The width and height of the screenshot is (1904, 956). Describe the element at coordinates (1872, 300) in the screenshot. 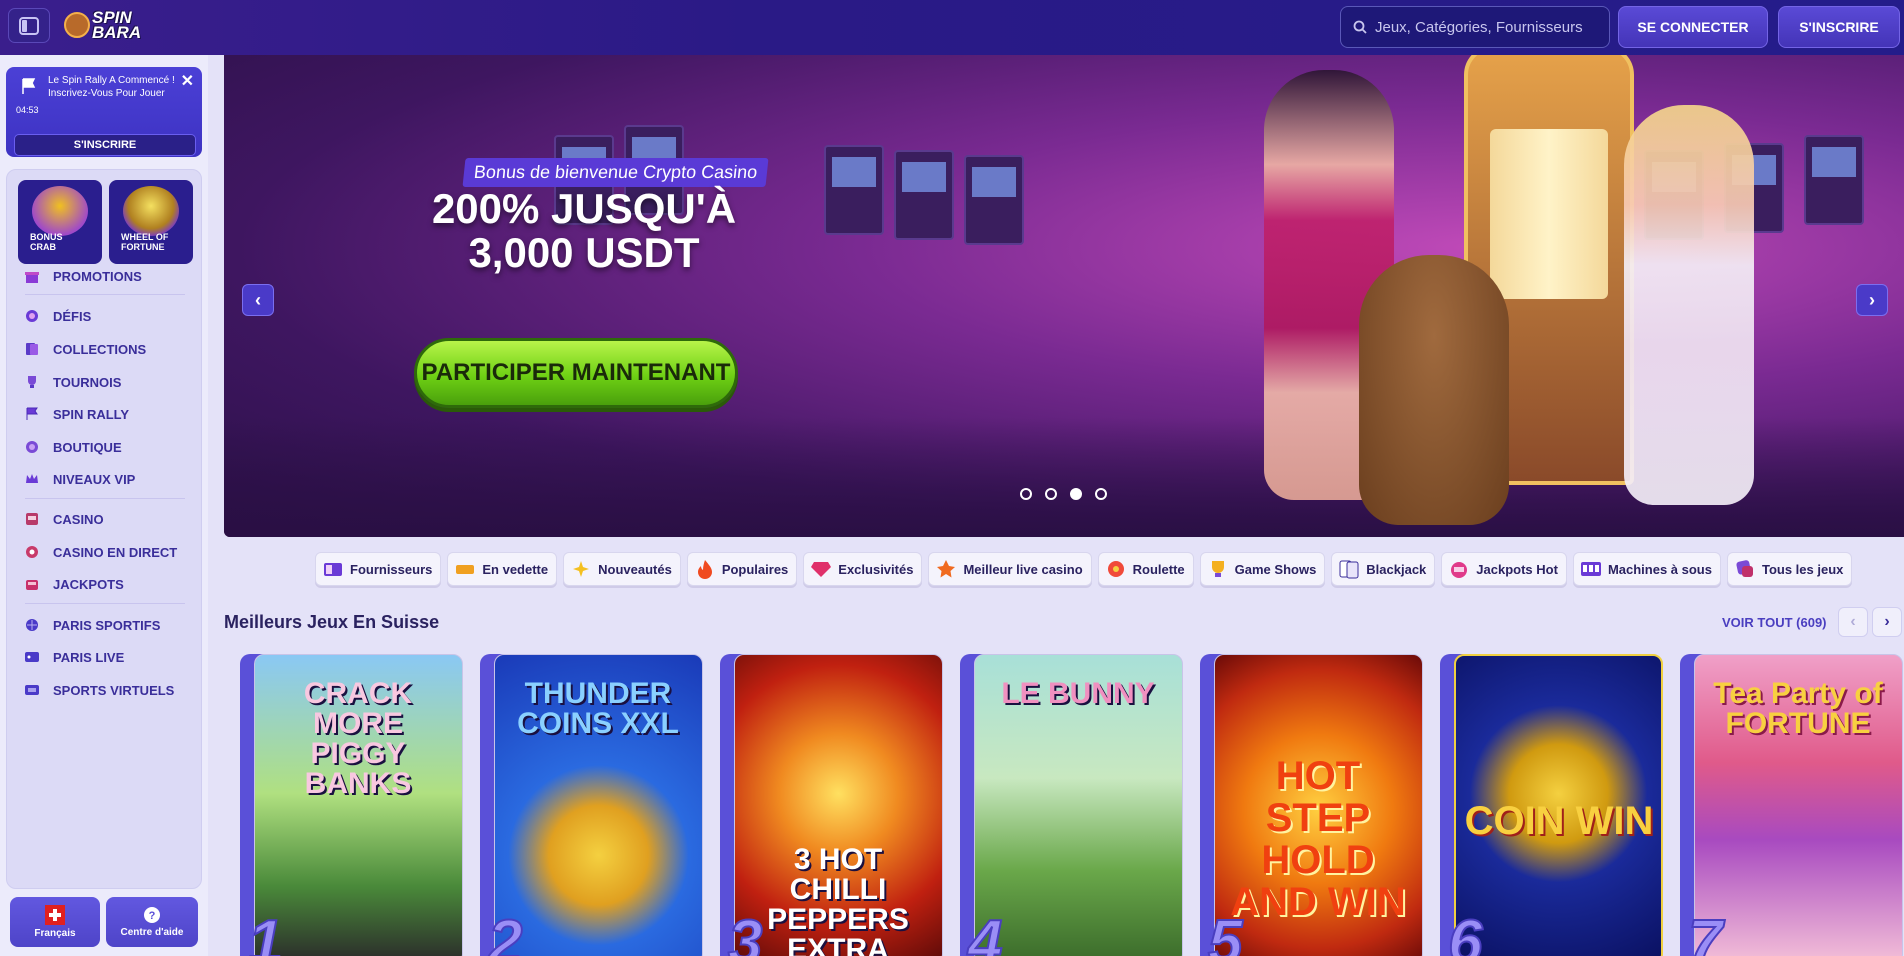

I see `carousel-next-button: ›` at that location.